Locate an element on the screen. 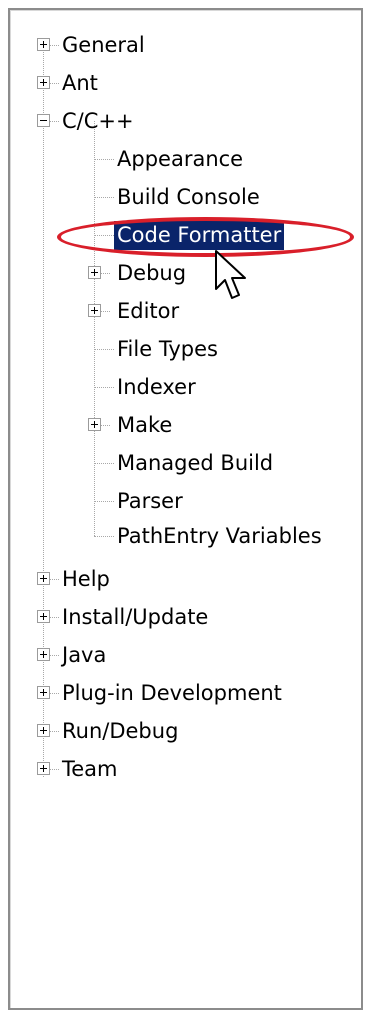 This screenshot has height=1021, width=375. tree-item-label: Indexer is located at coordinates (156, 387).